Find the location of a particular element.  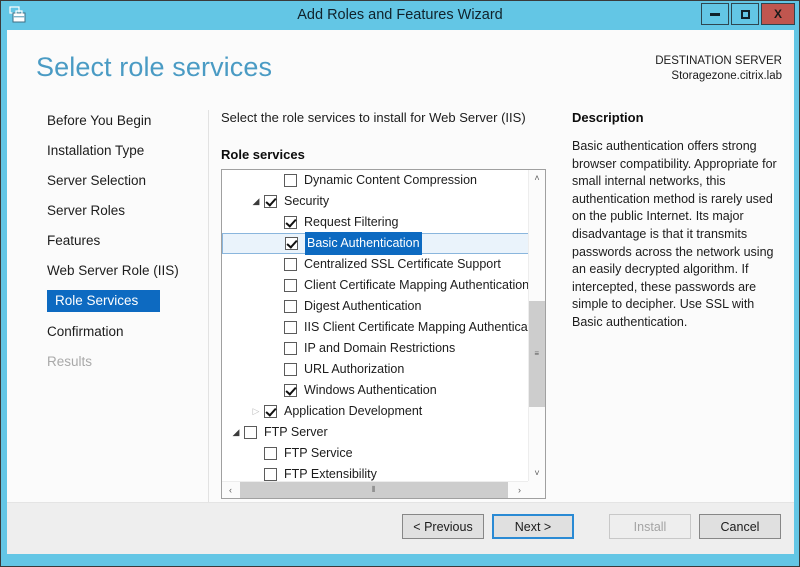

previous-button: < Previous is located at coordinates (443, 526).